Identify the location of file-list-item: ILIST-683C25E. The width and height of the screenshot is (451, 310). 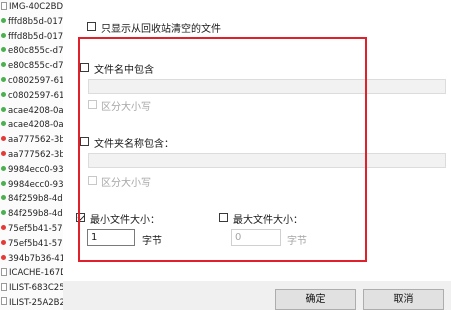
(31, 288).